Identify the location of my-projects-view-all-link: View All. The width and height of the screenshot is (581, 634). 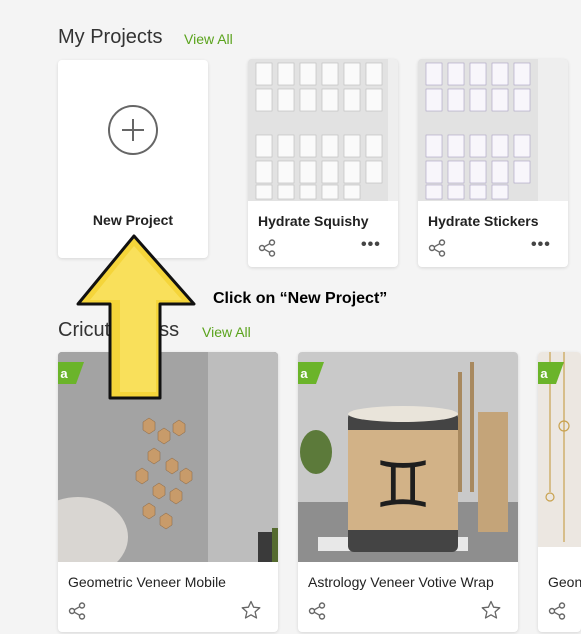
(208, 39).